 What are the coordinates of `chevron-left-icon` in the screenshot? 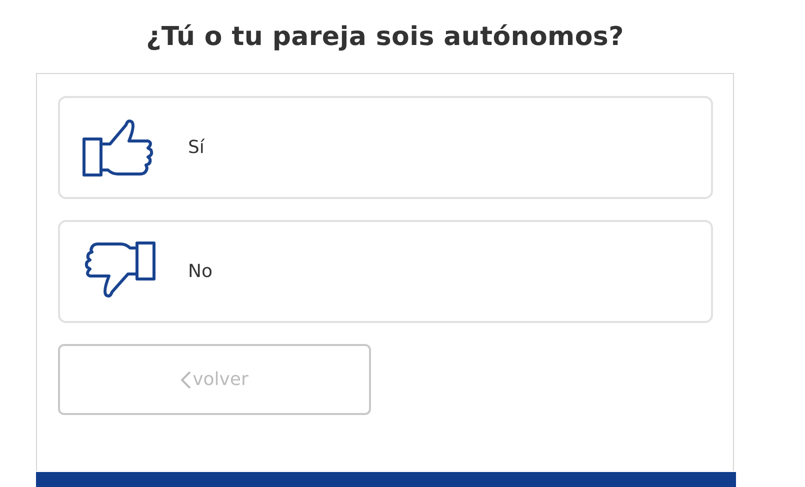 It's located at (185, 379).